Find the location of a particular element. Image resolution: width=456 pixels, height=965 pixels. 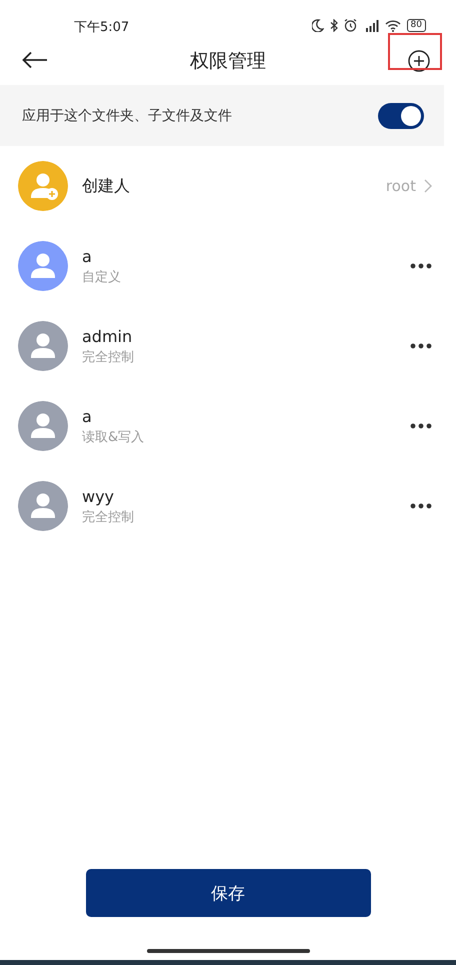

creator-label: 创建人 is located at coordinates (106, 186).